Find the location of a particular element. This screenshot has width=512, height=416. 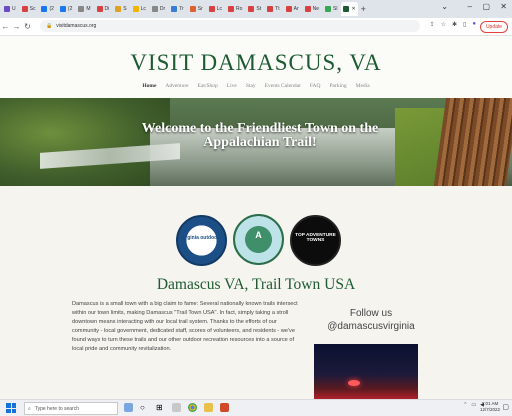

update-label: Update is located at coordinates (494, 27).